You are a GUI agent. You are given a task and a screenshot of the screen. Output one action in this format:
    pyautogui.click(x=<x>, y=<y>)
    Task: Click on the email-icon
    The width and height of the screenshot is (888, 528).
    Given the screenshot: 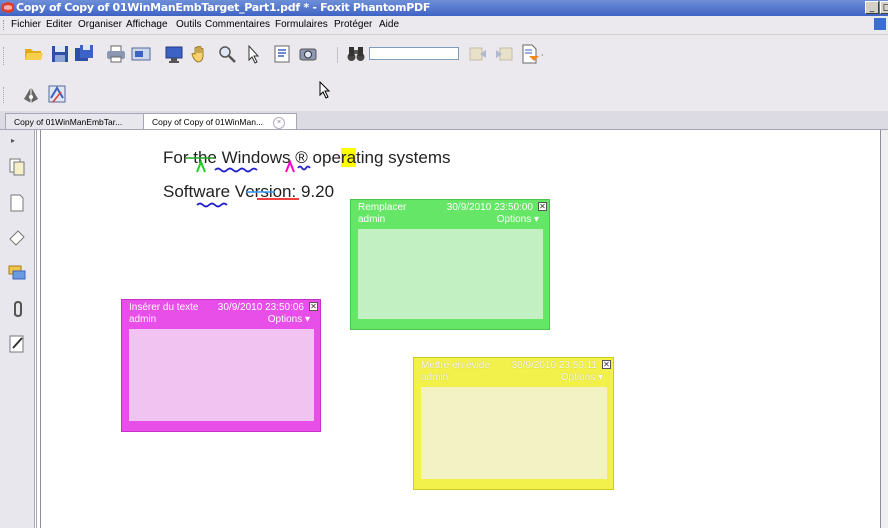 What is the action you would take?
    pyautogui.click(x=141, y=54)
    